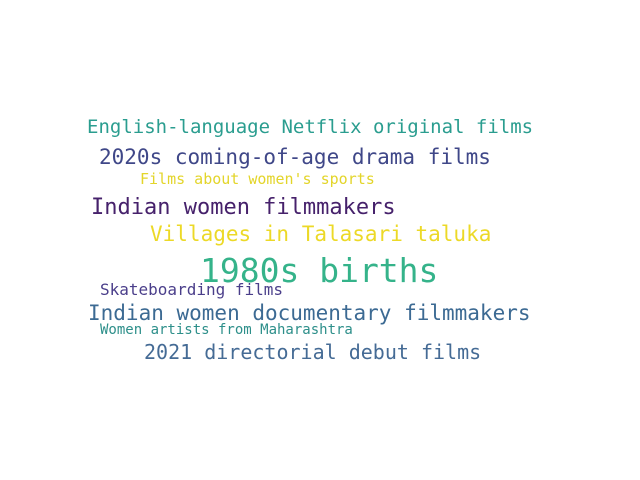 This screenshot has width=640, height=480. Describe the element at coordinates (243, 207) in the screenshot. I see `word-indian-women-filmmakers: Indian women filmmakers` at that location.